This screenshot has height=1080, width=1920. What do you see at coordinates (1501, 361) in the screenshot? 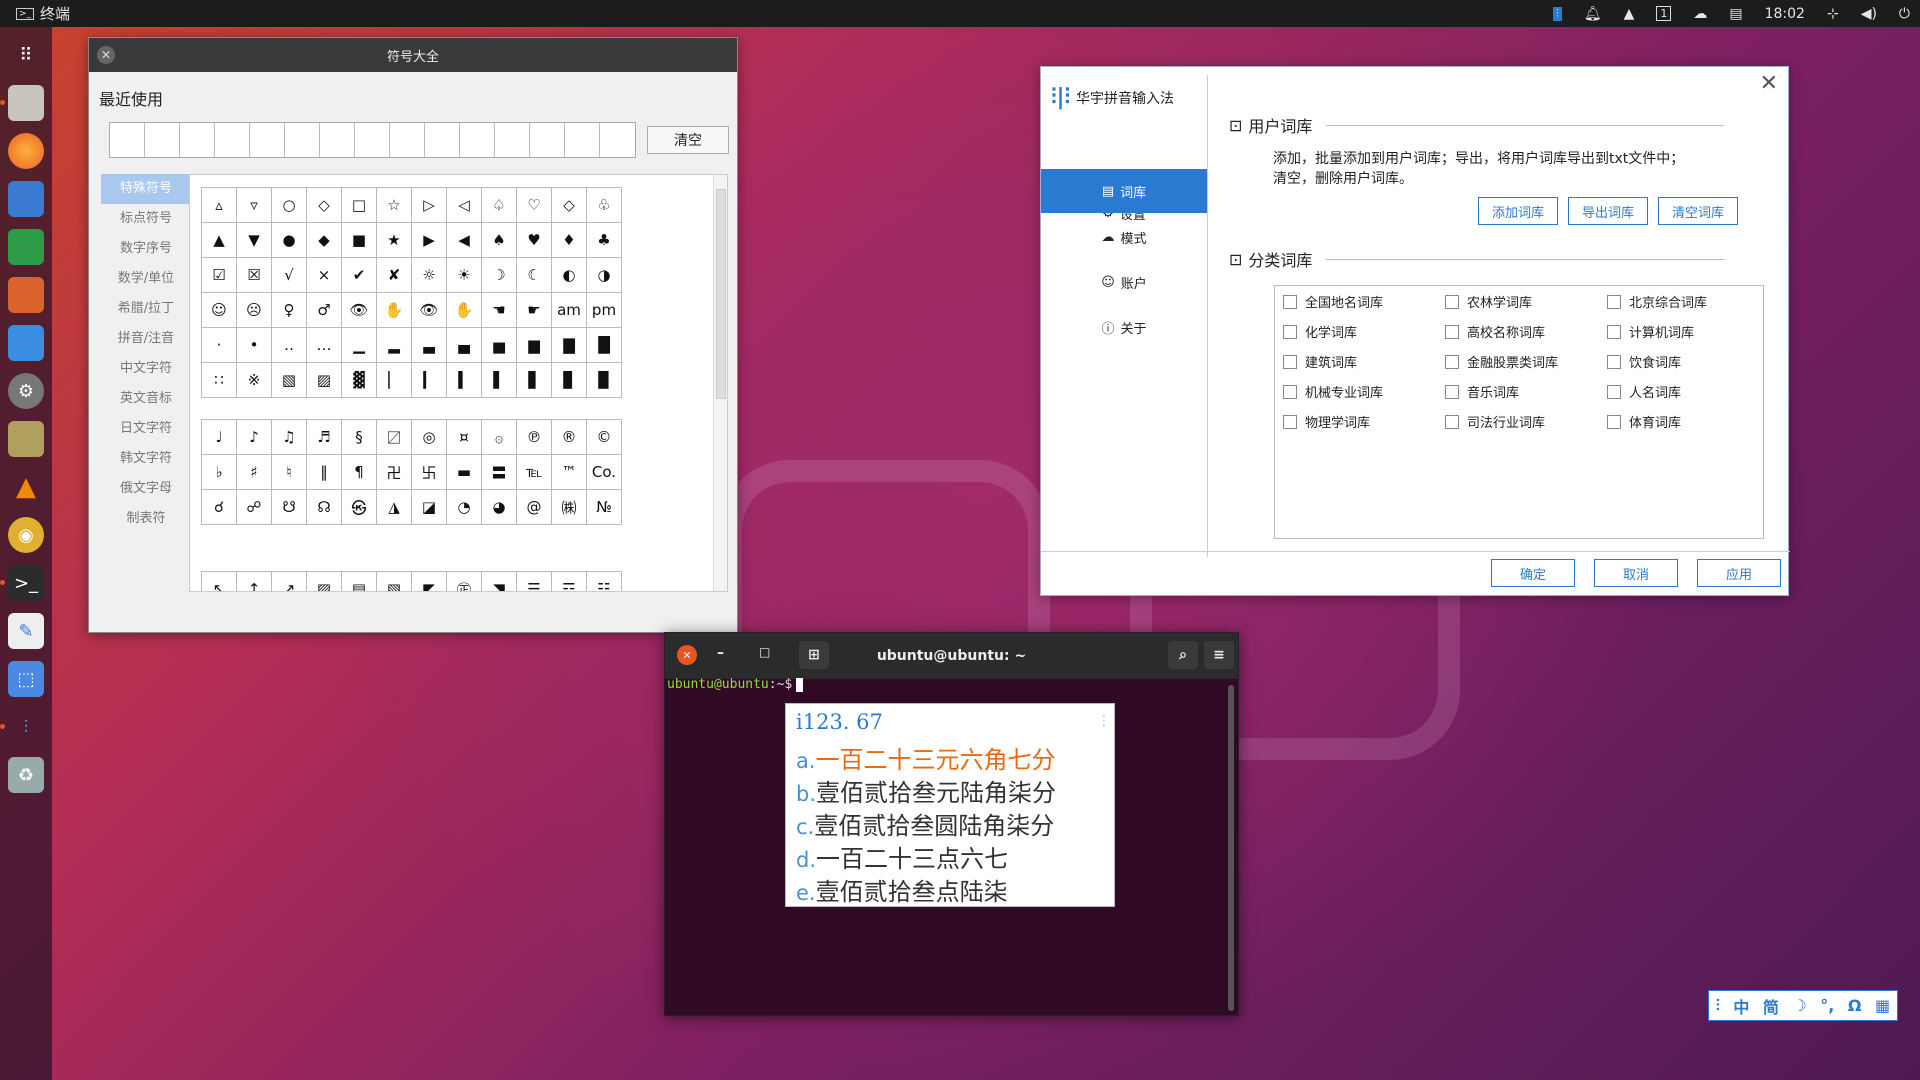
I see `dict-checkbox: 金融股票类词库` at bounding box center [1501, 361].